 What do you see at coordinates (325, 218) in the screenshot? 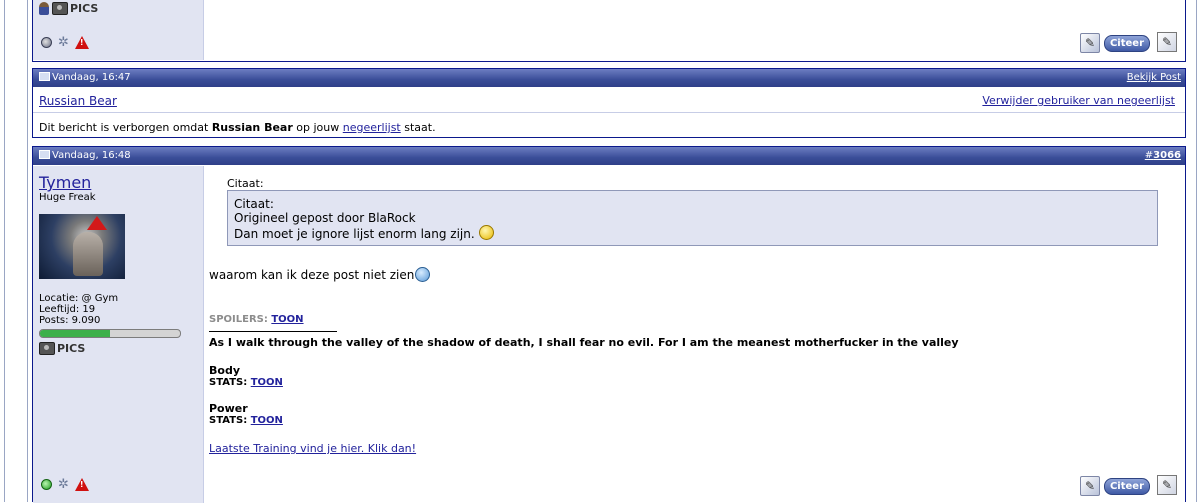
I see `quote-author: Origineel gepost door BlaRock` at bounding box center [325, 218].